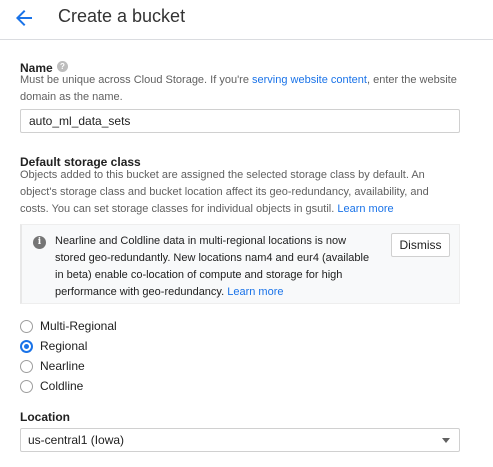 The width and height of the screenshot is (493, 467). What do you see at coordinates (309, 80) in the screenshot?
I see `serving-website-content-link: serving website content` at bounding box center [309, 80].